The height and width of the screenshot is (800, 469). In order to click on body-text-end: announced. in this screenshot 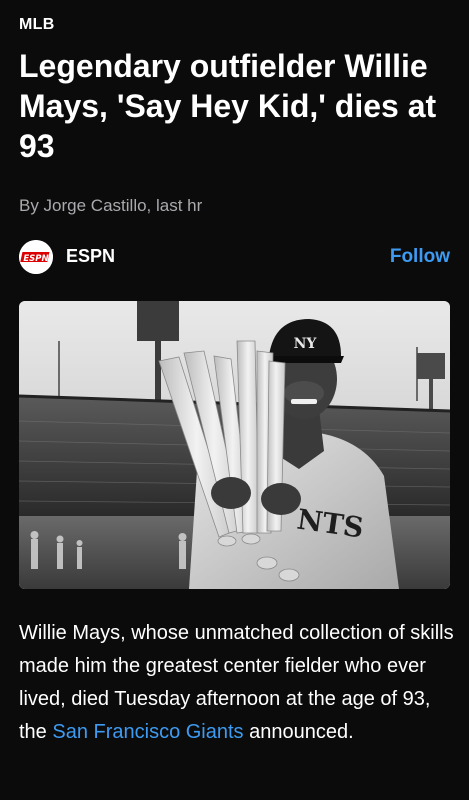, I will do `click(298, 732)`.